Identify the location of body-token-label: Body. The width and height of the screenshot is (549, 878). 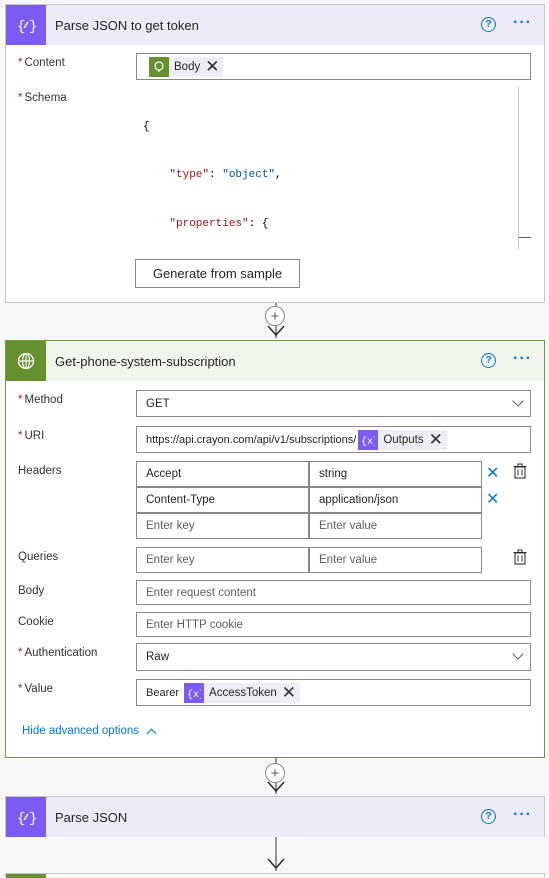
(187, 66).